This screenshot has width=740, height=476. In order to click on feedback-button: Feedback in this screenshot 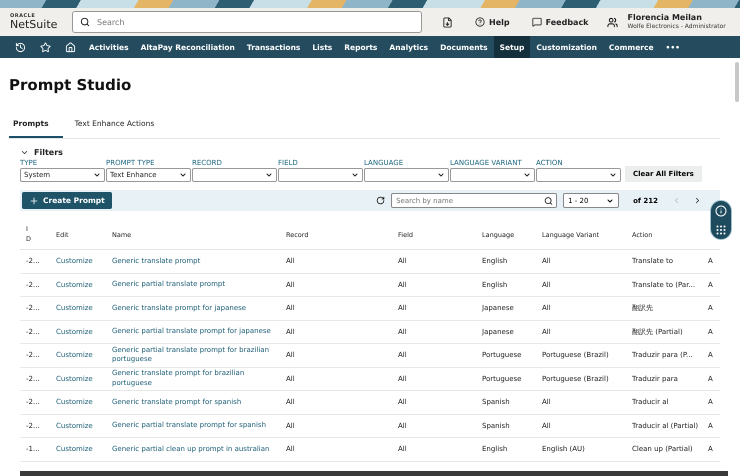, I will do `click(560, 22)`.